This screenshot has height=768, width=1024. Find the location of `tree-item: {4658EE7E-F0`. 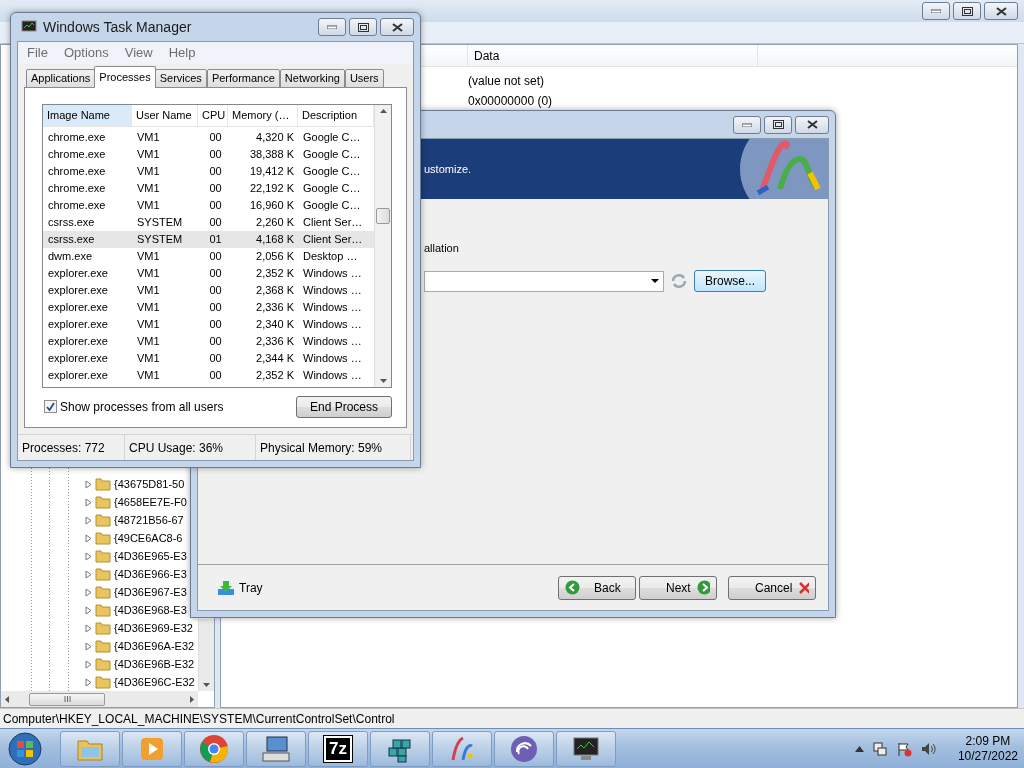

tree-item: {4658EE7E-F0 is located at coordinates (150, 502).